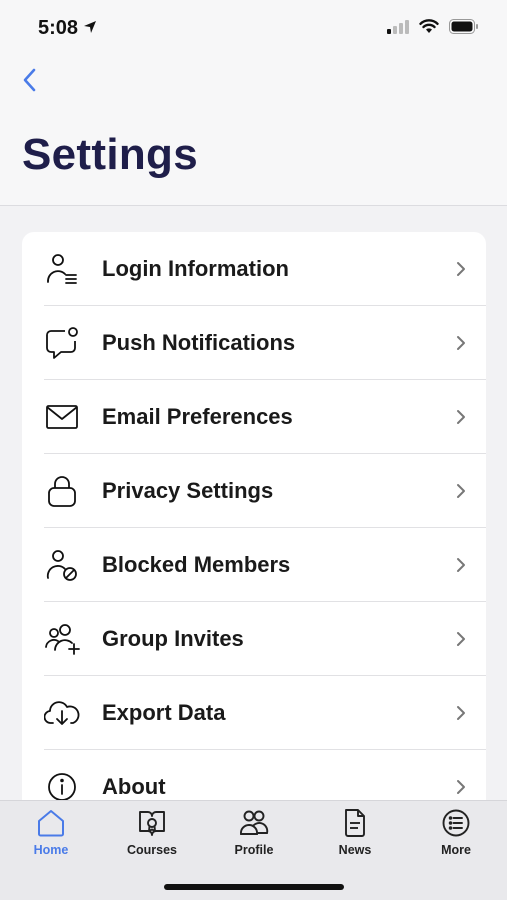 Image resolution: width=507 pixels, height=900 pixels. What do you see at coordinates (62, 491) in the screenshot?
I see `lock-icon` at bounding box center [62, 491].